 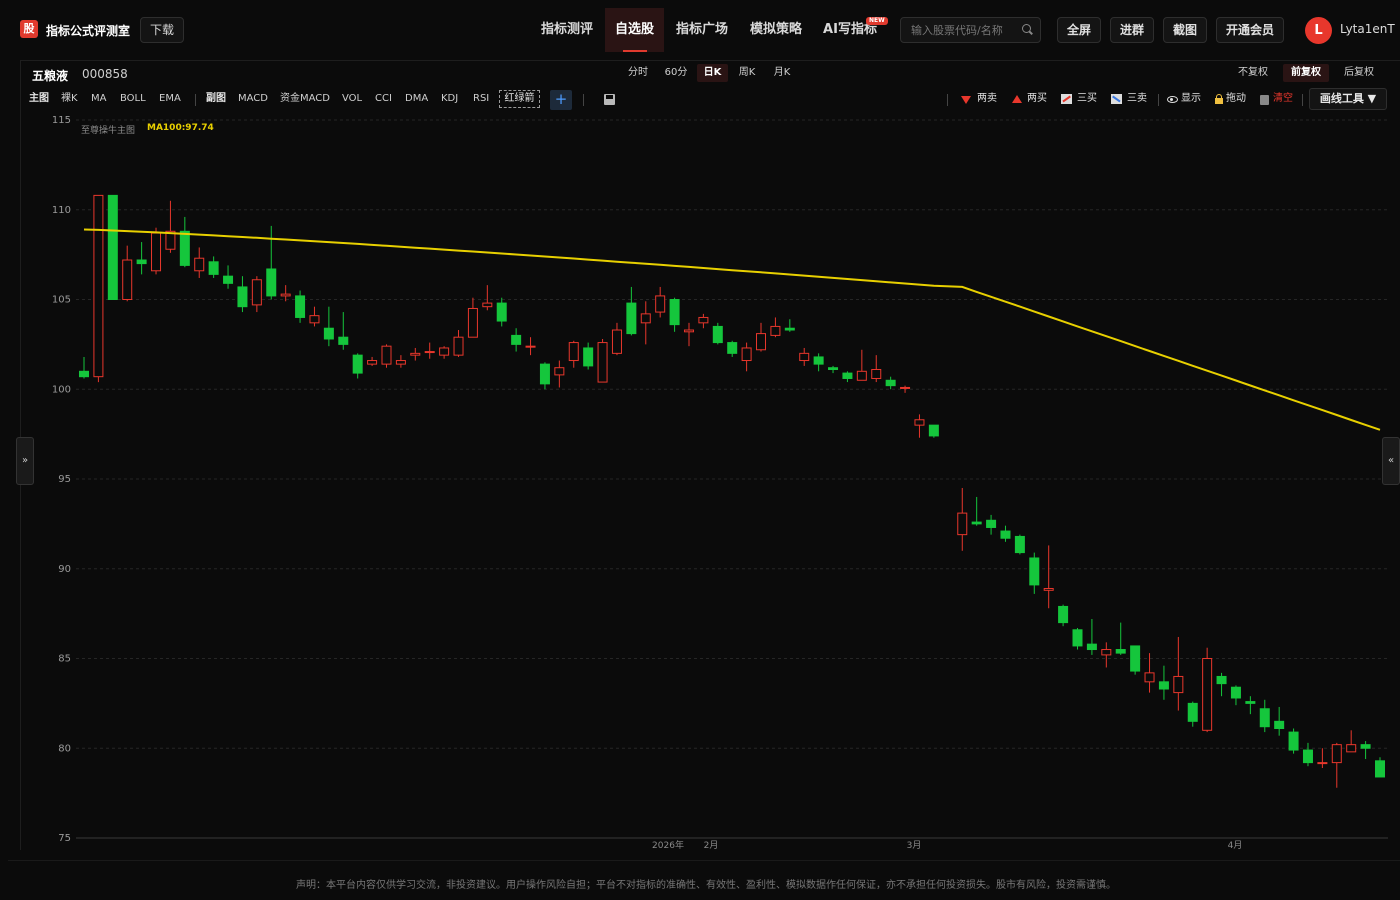 I want to click on main-chart-label: 主图, so click(x=39, y=98).